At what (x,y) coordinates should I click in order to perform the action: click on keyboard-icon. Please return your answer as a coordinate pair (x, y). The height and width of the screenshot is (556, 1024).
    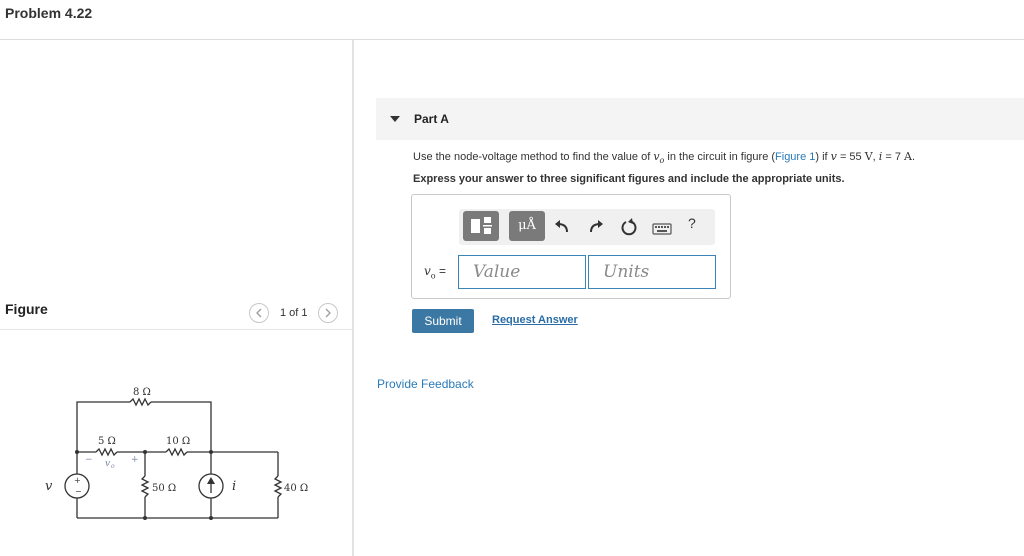
    Looking at the image, I should click on (662, 229).